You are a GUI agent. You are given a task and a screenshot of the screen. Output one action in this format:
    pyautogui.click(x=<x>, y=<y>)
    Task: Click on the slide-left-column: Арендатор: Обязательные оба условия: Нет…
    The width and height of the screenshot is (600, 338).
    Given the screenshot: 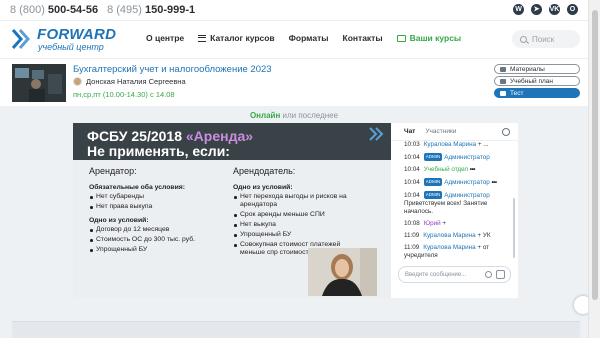 What is the action you would take?
    pyautogui.click(x=159, y=211)
    